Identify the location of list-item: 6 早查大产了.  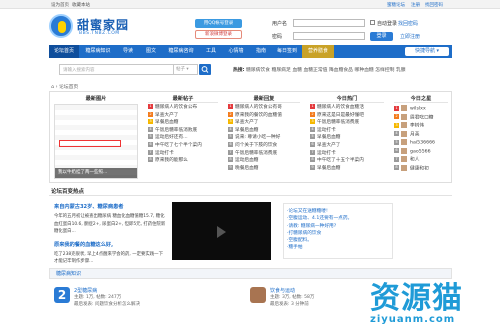
(337, 145).